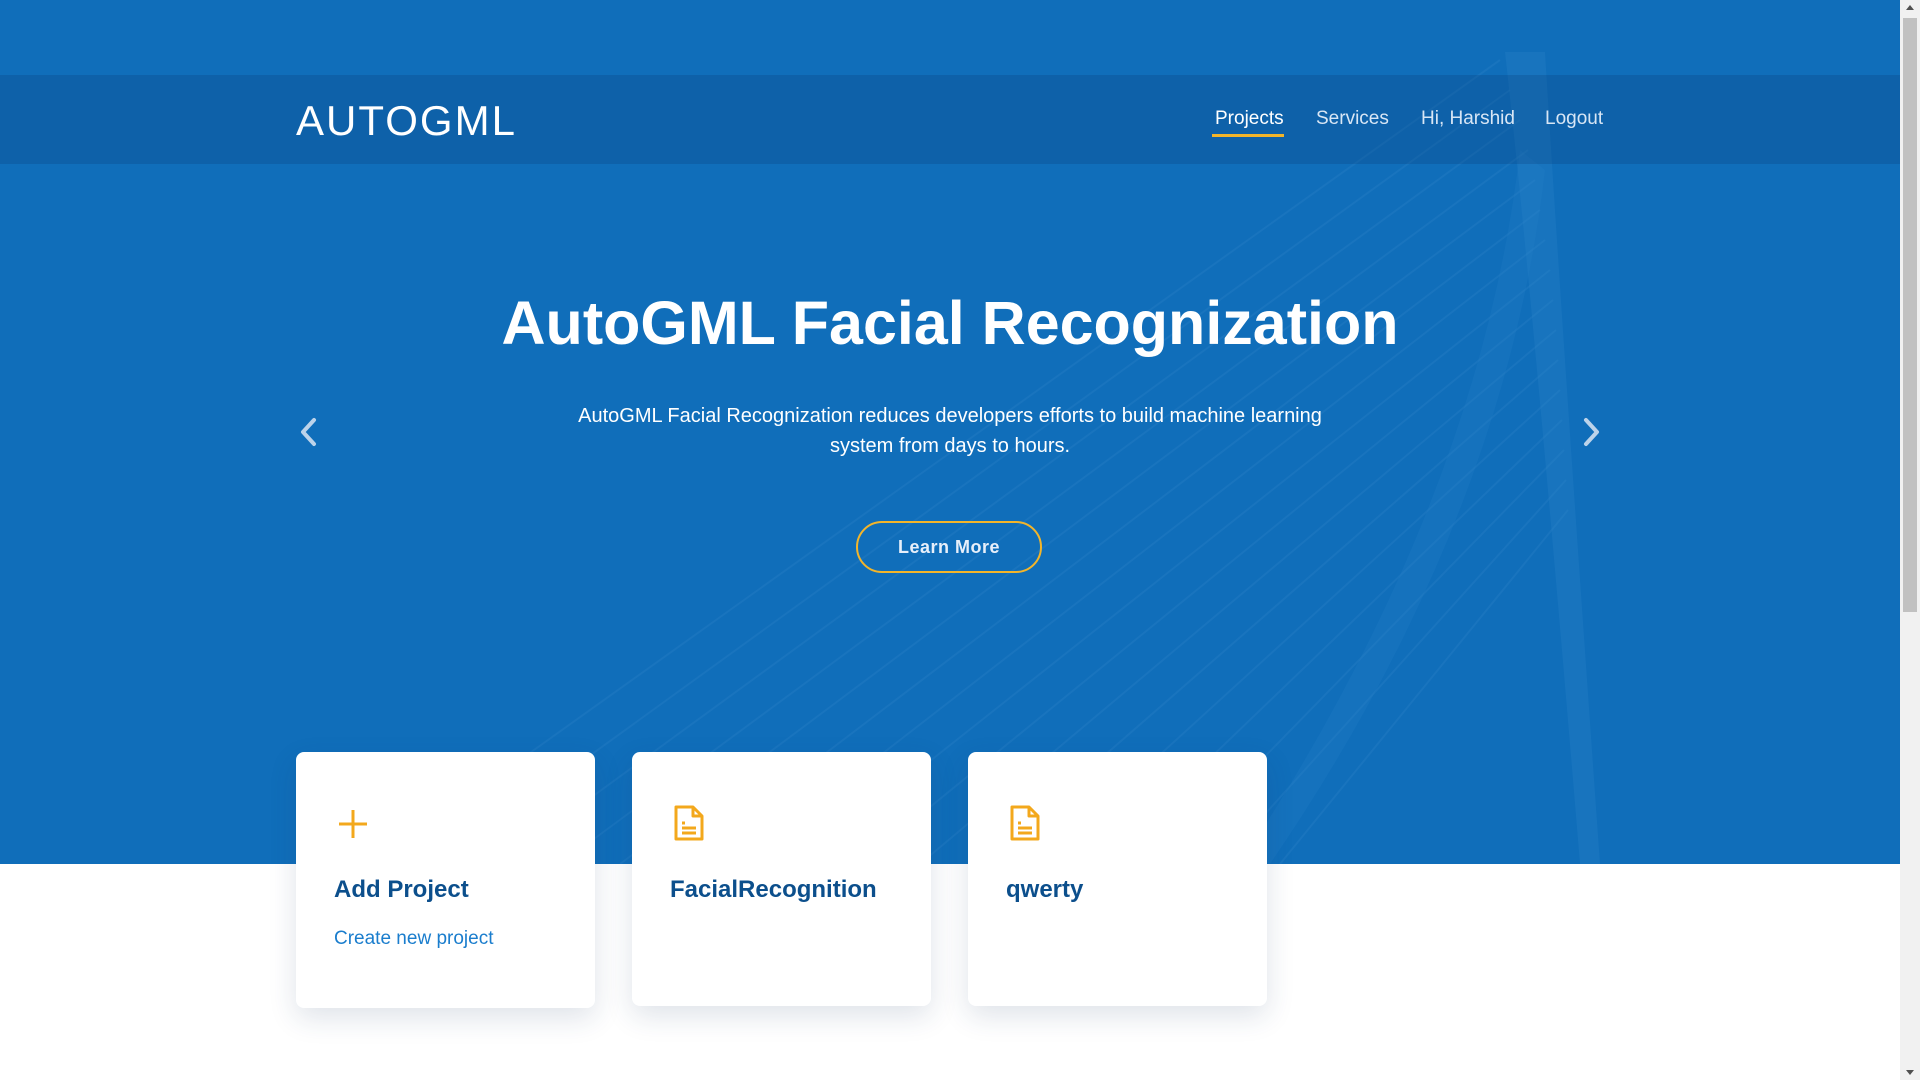 The width and height of the screenshot is (1920, 1080). I want to click on plus-icon, so click(353, 824).